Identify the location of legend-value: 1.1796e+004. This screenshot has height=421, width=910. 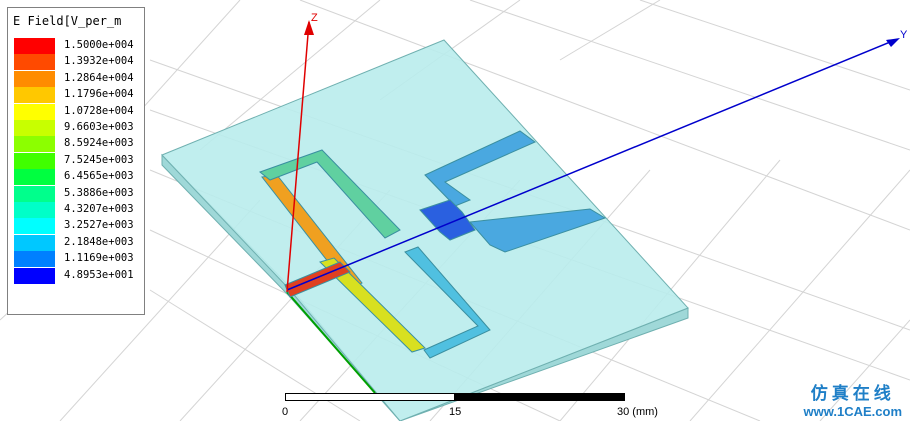
(99, 94).